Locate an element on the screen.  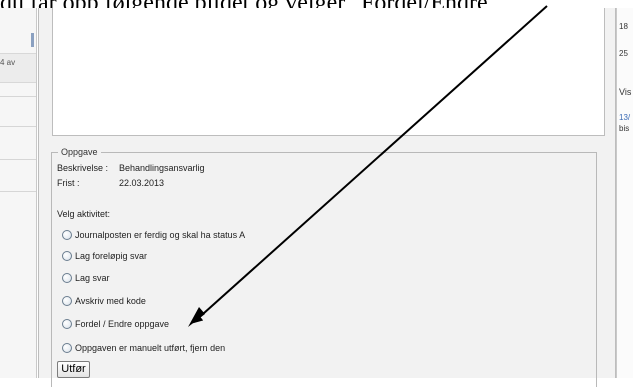
right-panel-text: bis is located at coordinates (624, 128).